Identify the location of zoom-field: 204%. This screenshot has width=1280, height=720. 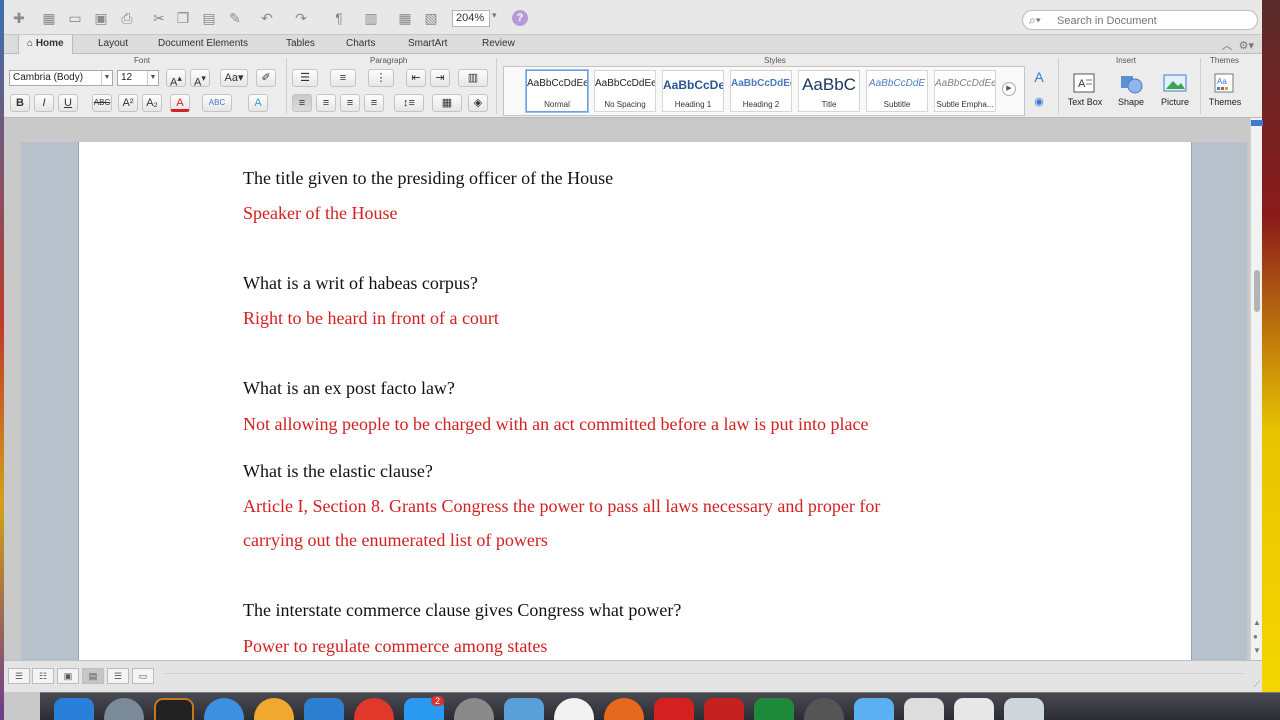
(471, 18).